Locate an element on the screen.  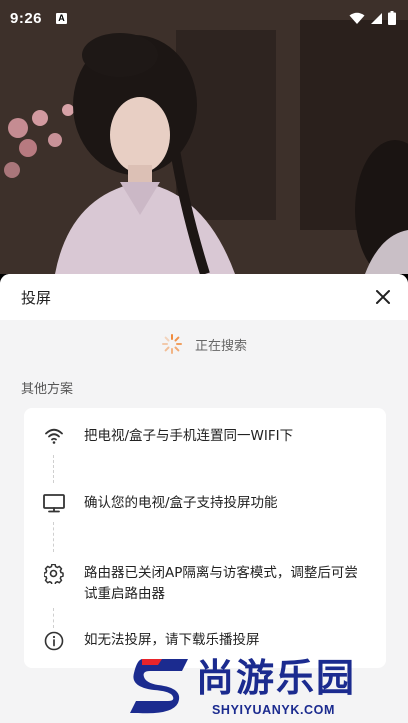
battery-icon is located at coordinates (392, 18).